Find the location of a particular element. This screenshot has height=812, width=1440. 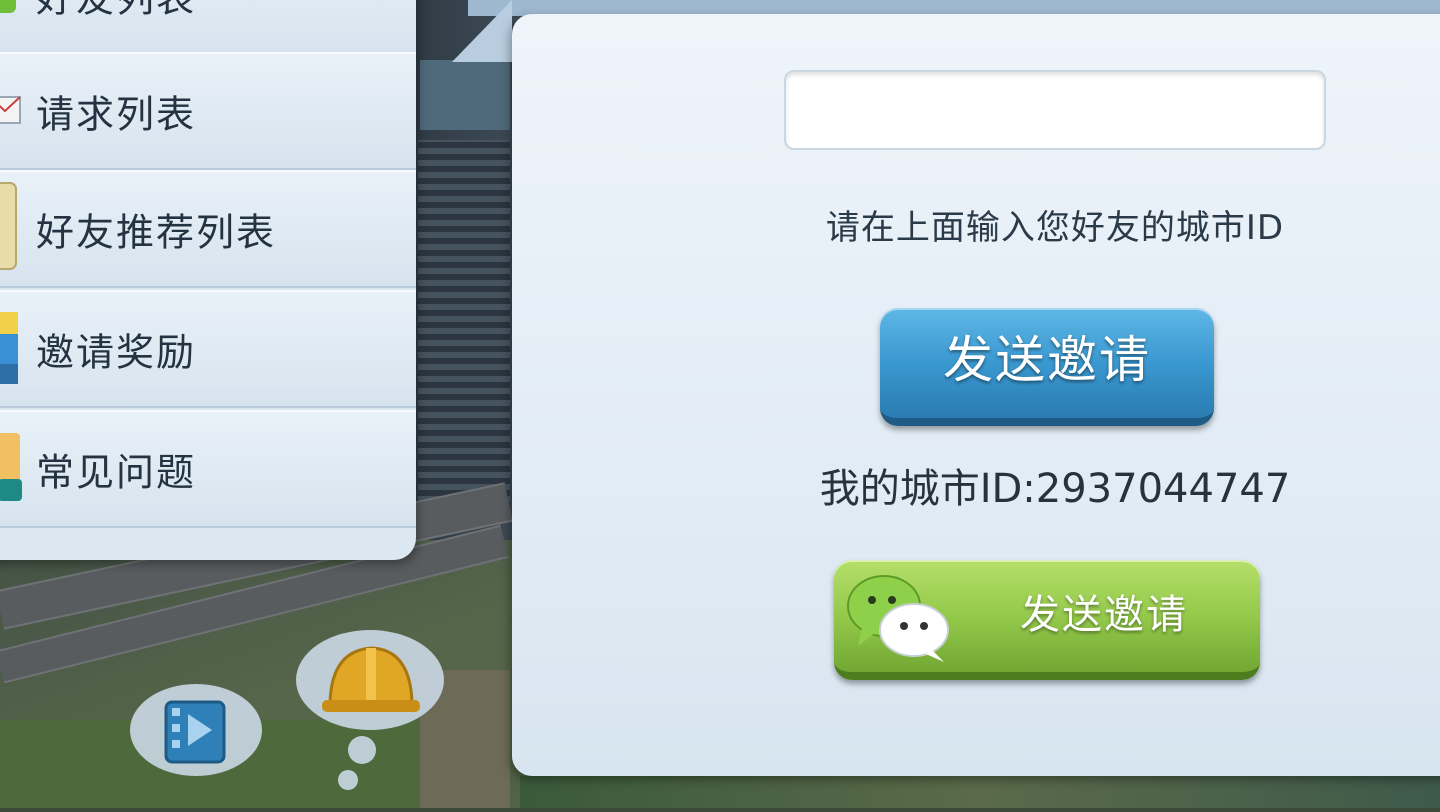

video-button is located at coordinates (198, 733).